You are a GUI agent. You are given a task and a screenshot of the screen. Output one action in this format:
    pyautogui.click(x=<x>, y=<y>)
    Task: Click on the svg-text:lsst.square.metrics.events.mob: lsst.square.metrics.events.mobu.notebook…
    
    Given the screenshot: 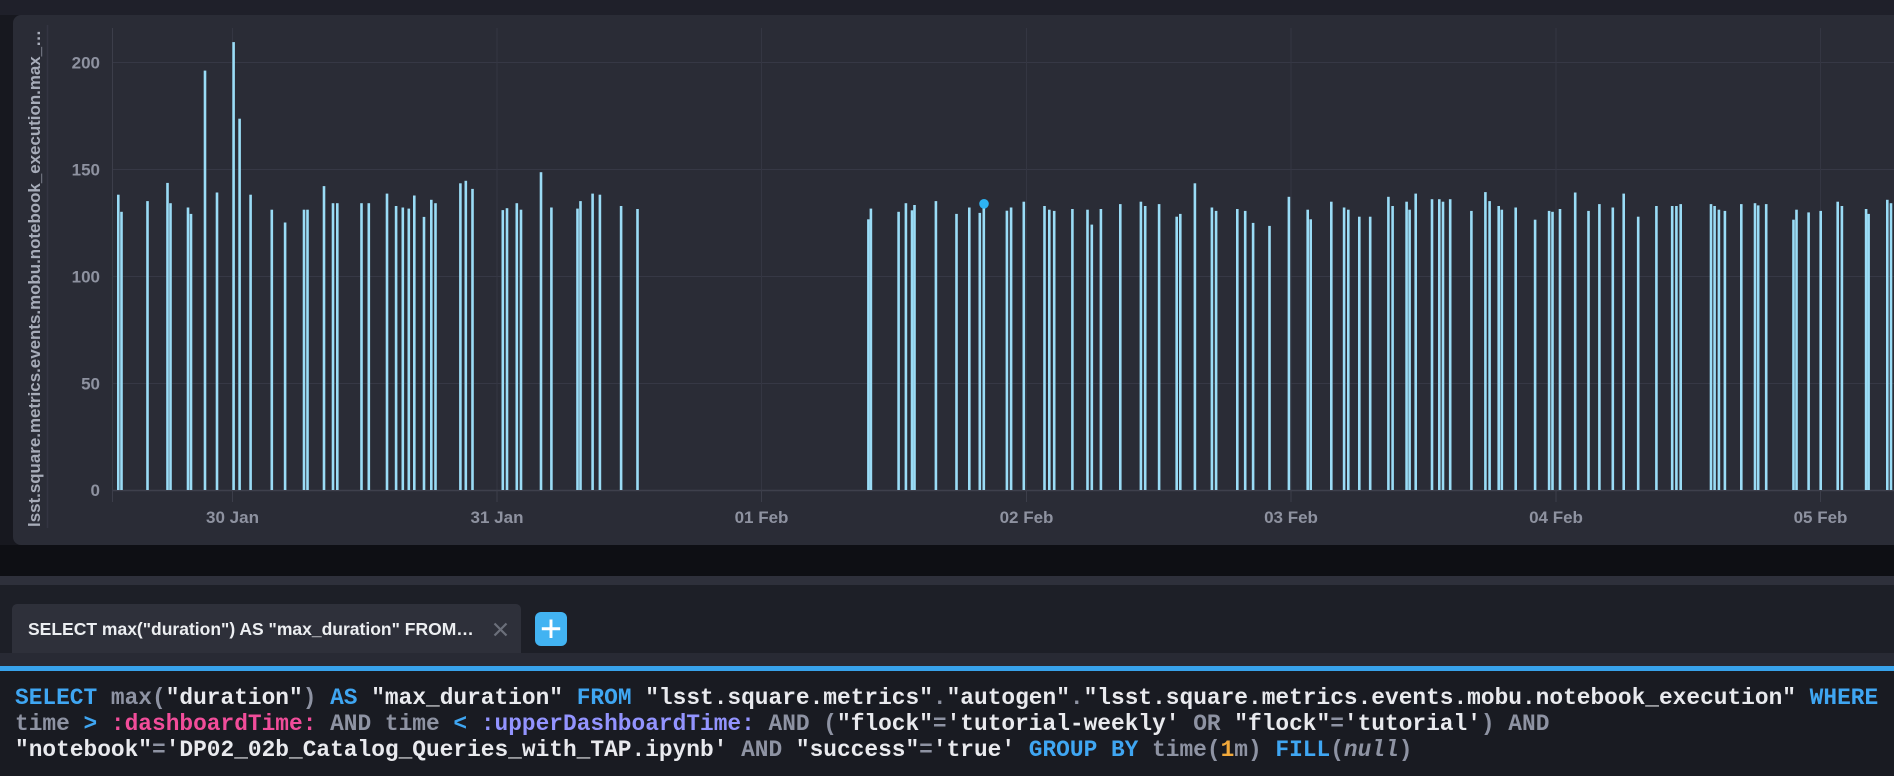 What is the action you would take?
    pyautogui.click(x=34, y=278)
    